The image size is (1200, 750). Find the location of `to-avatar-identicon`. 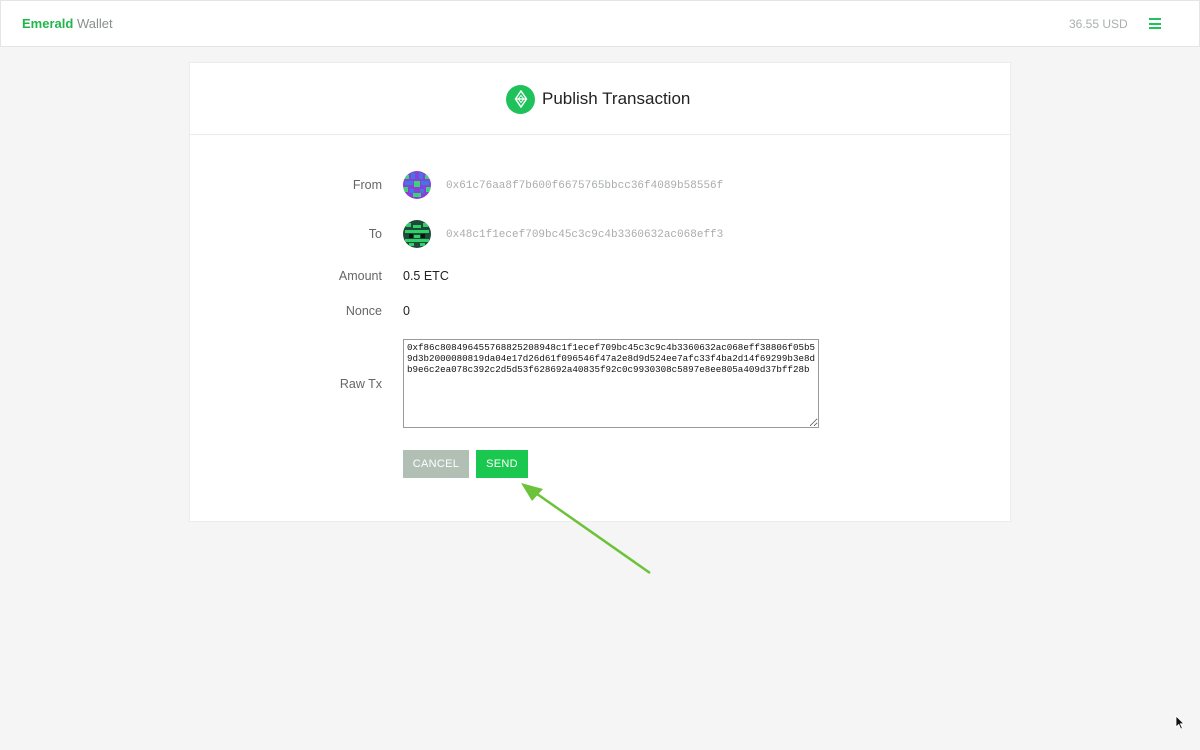

to-avatar-identicon is located at coordinates (417, 234).